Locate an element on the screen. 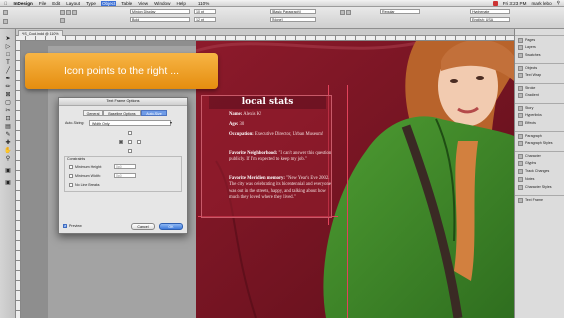 This screenshot has width=564, height=318. menu-help: Help is located at coordinates (180, 3).